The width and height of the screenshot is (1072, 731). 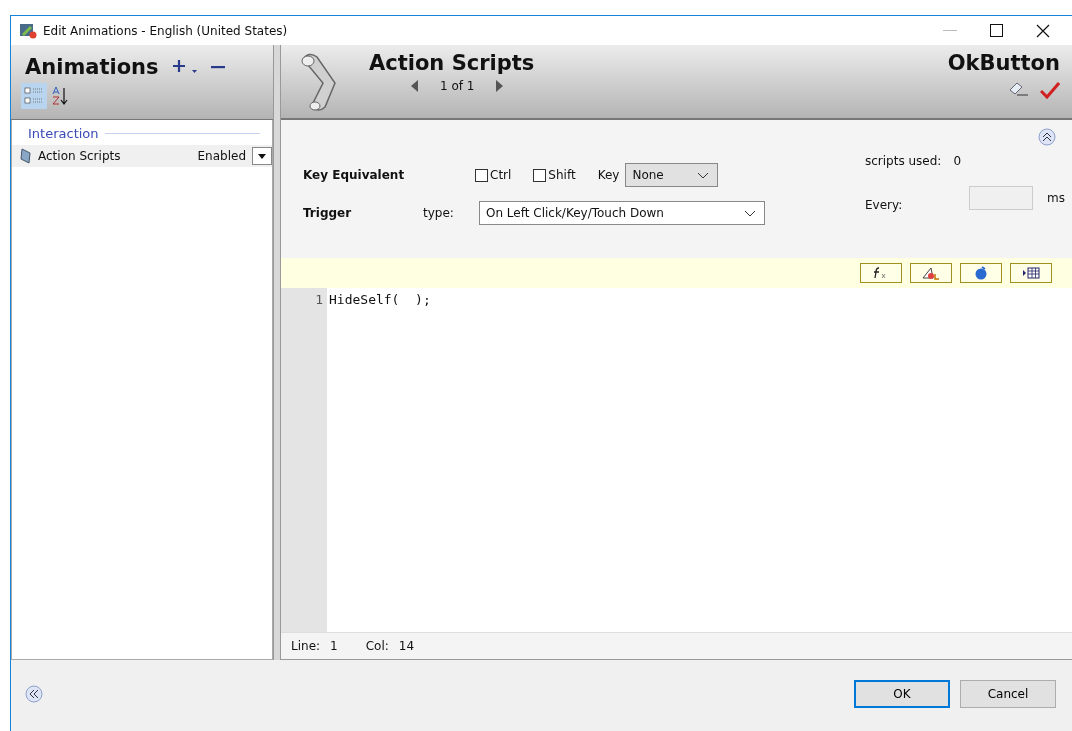 What do you see at coordinates (92, 67) in the screenshot?
I see `panel-title: Animations` at bounding box center [92, 67].